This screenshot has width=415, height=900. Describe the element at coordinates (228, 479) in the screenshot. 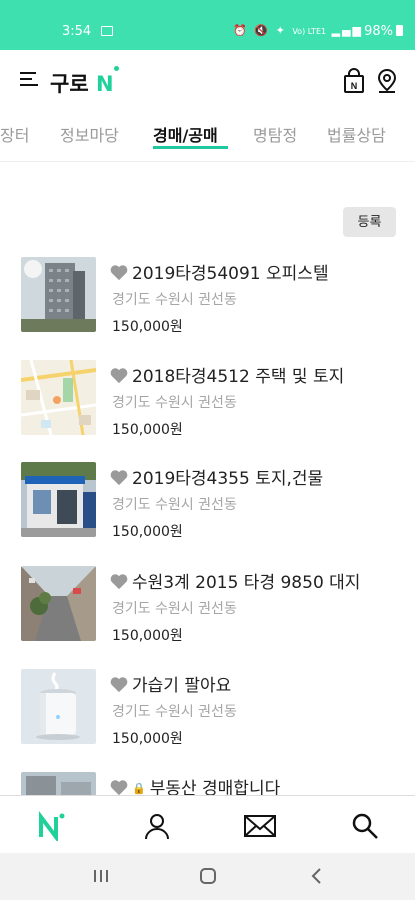

I see `listing-title-text: 2019타경4355 토지,건물` at that location.